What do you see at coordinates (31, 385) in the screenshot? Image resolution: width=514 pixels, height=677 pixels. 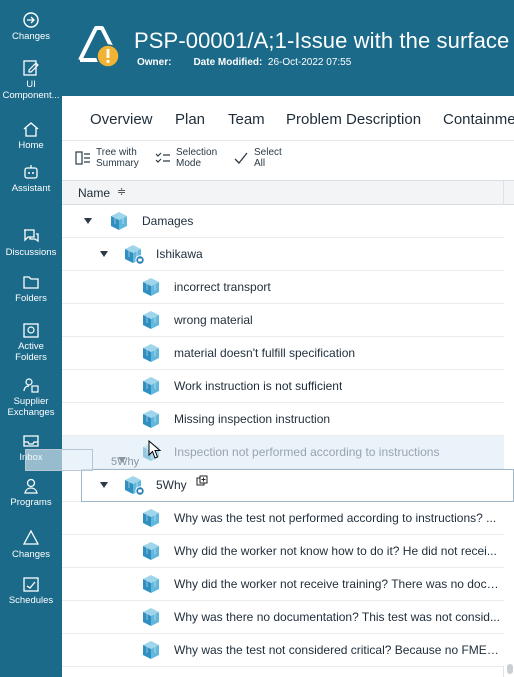 I see `supplier-exchanges-icon` at bounding box center [31, 385].